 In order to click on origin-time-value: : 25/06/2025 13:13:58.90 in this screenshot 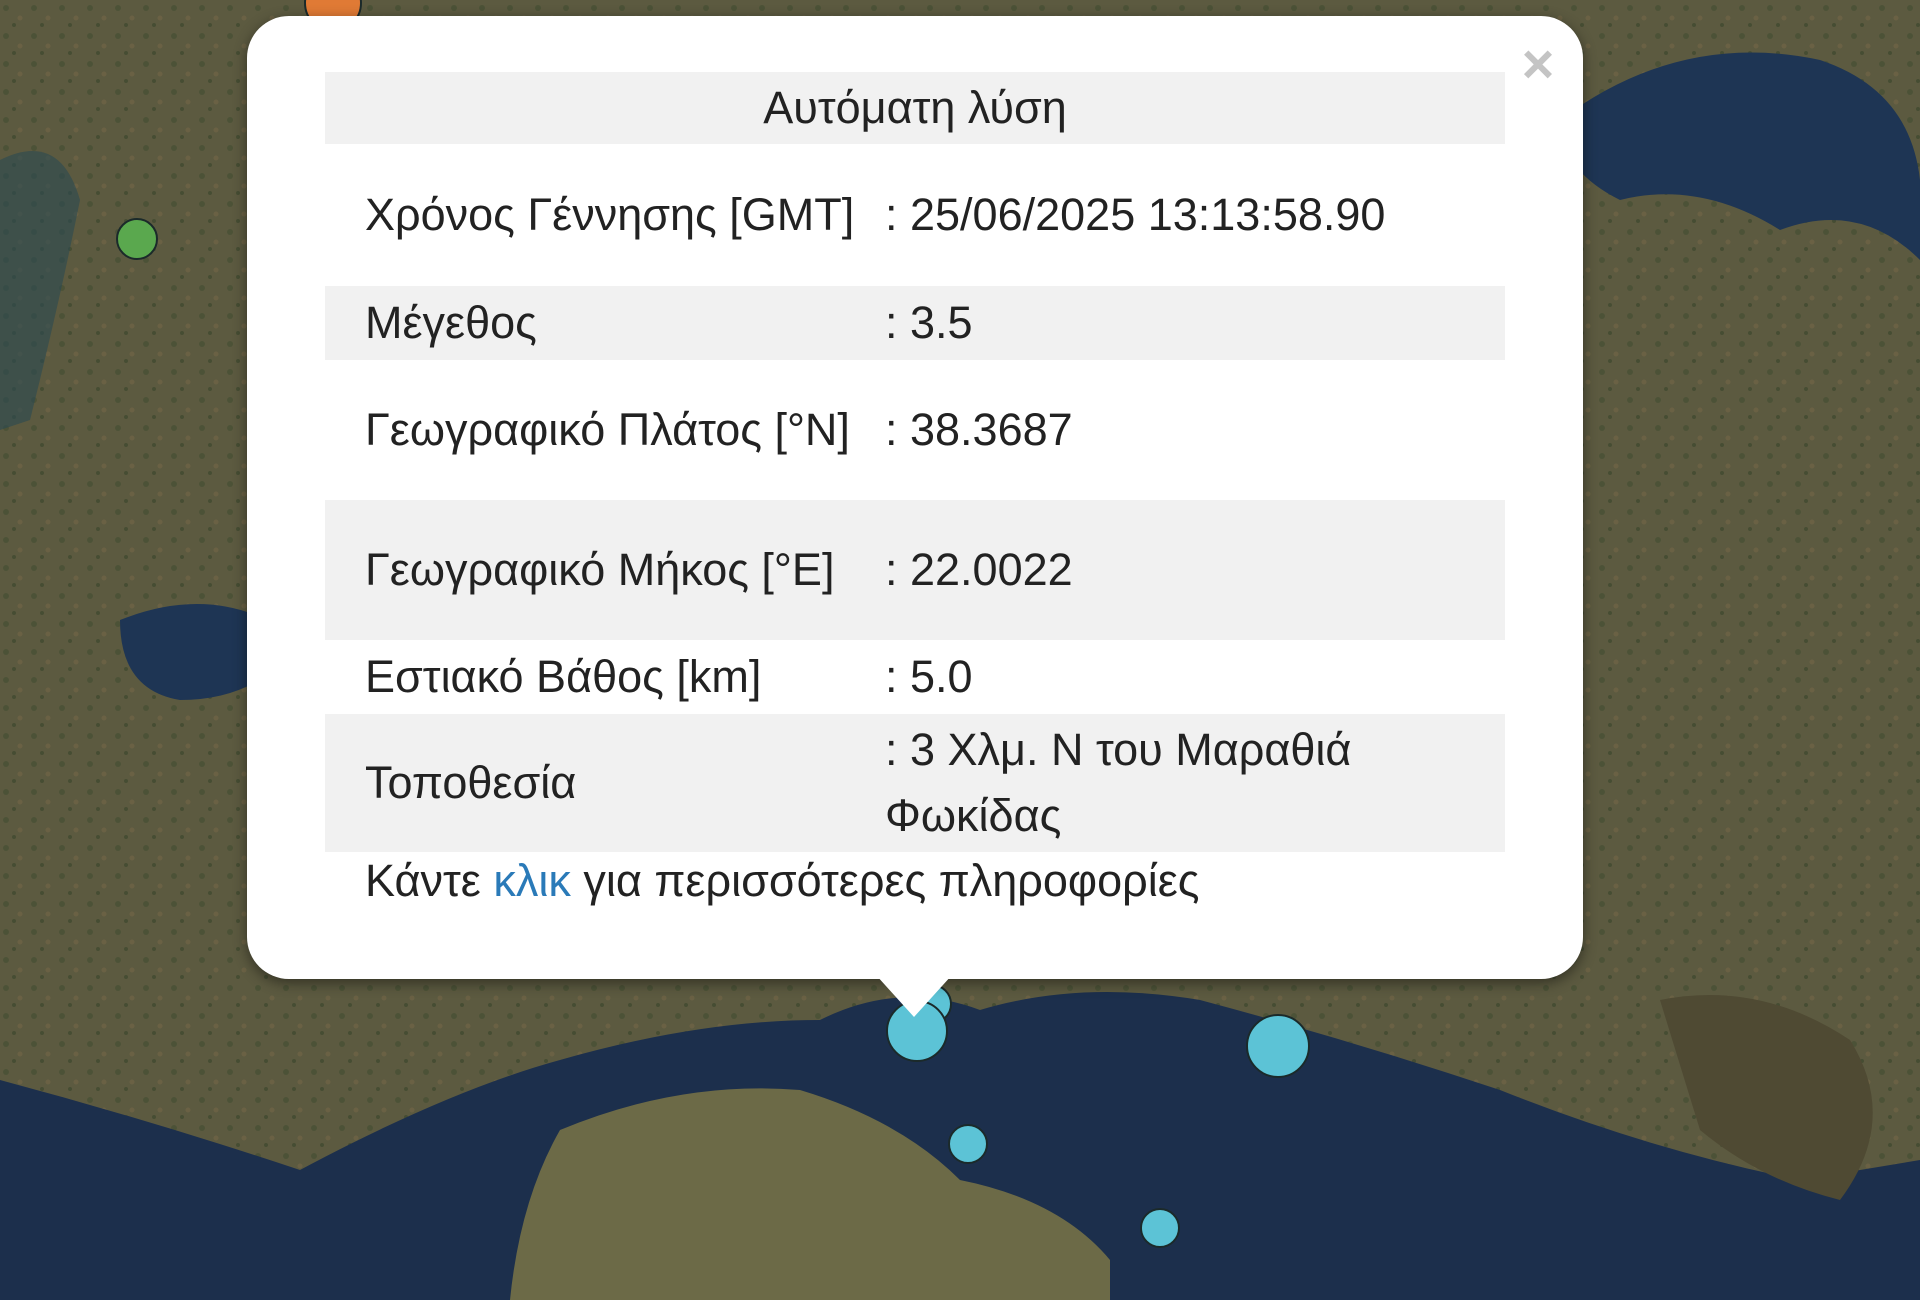, I will do `click(1135, 214)`.